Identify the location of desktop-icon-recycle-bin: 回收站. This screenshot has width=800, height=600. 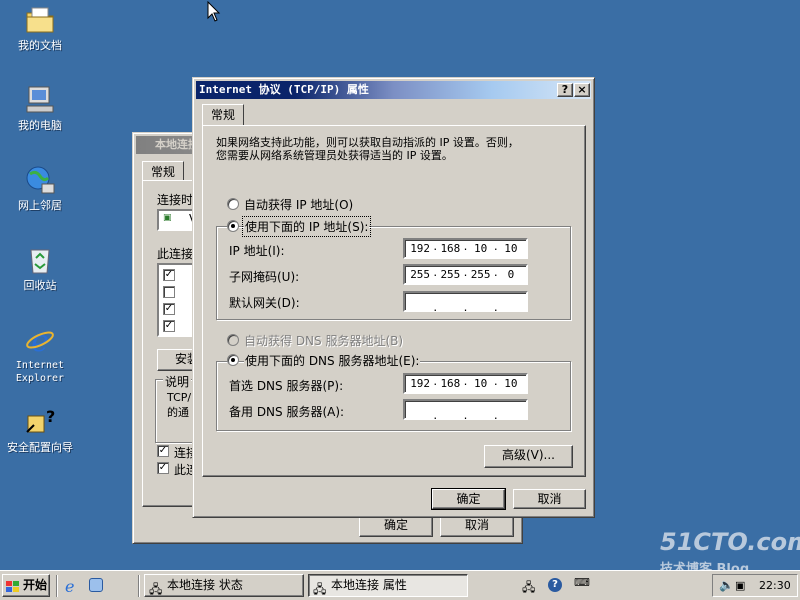
(40, 268).